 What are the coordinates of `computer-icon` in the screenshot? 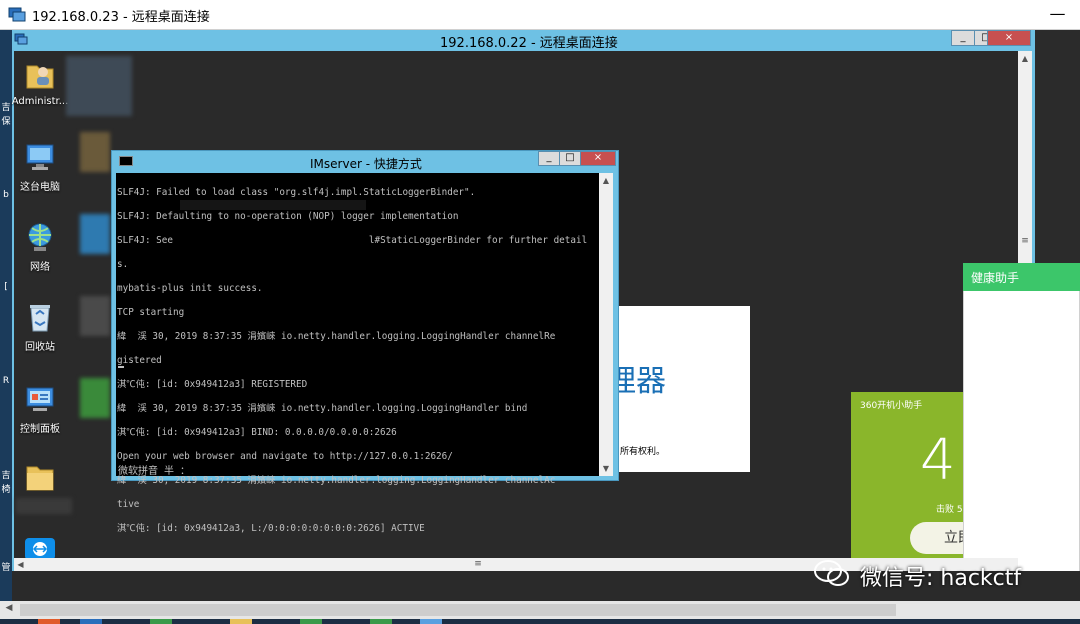 It's located at (40, 157).